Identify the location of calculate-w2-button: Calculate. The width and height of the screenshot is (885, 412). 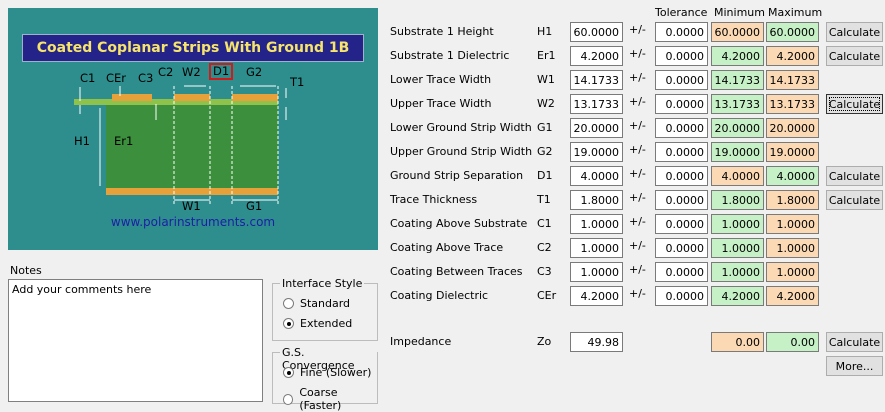
(854, 104).